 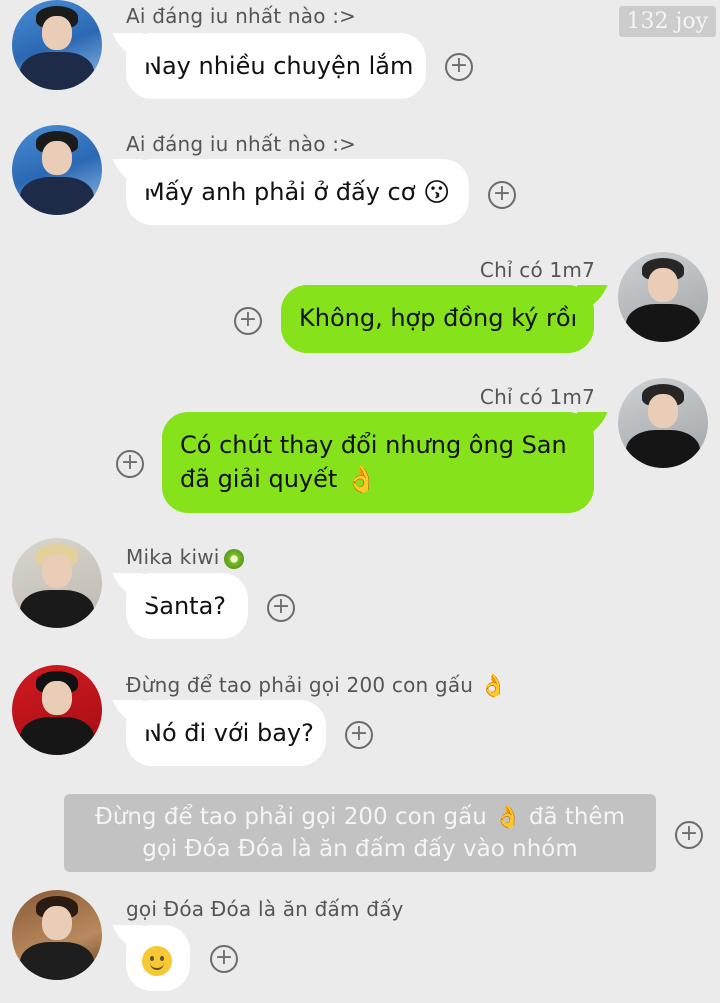 What do you see at coordinates (280, 192) in the screenshot?
I see `message-text: Mấy anh phải ở đấy cơ` at bounding box center [280, 192].